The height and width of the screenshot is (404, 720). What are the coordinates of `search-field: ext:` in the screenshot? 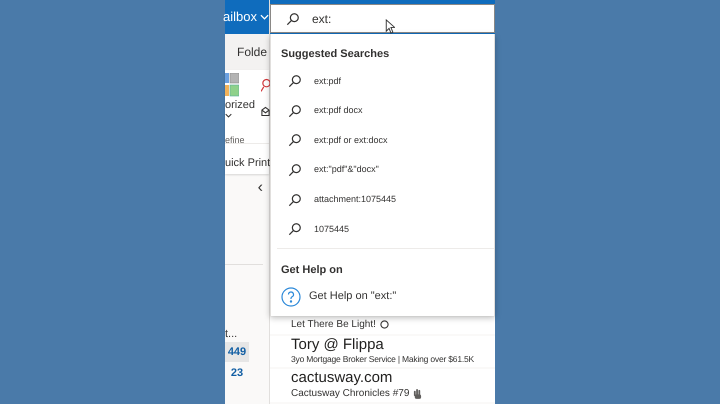 It's located at (382, 18).